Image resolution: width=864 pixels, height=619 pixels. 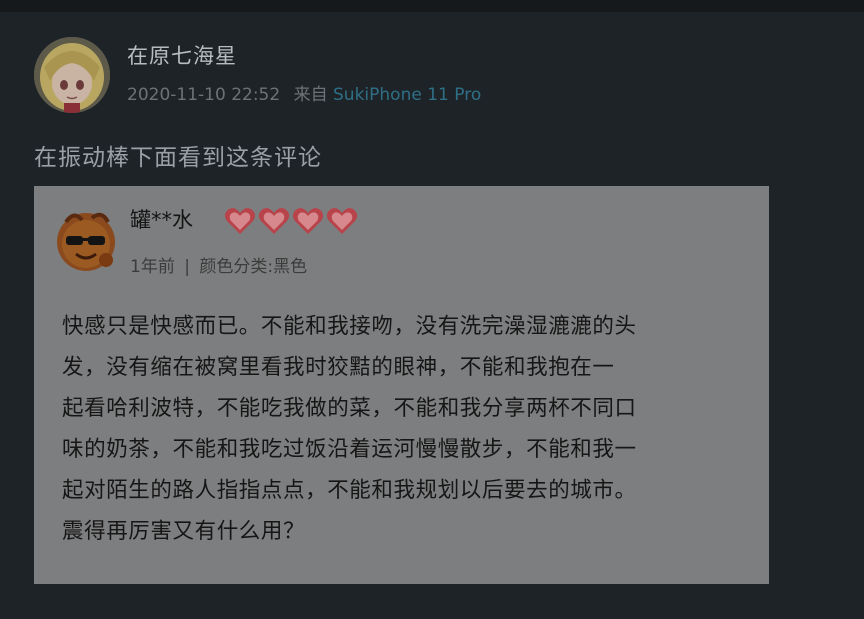 What do you see at coordinates (204, 95) in the screenshot?
I see `post-timestamp: 2020-11-10 22:52` at bounding box center [204, 95].